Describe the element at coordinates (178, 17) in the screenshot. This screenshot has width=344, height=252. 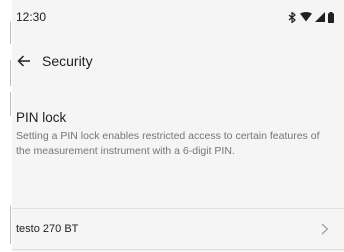
I see `status-bar: 12:30` at that location.